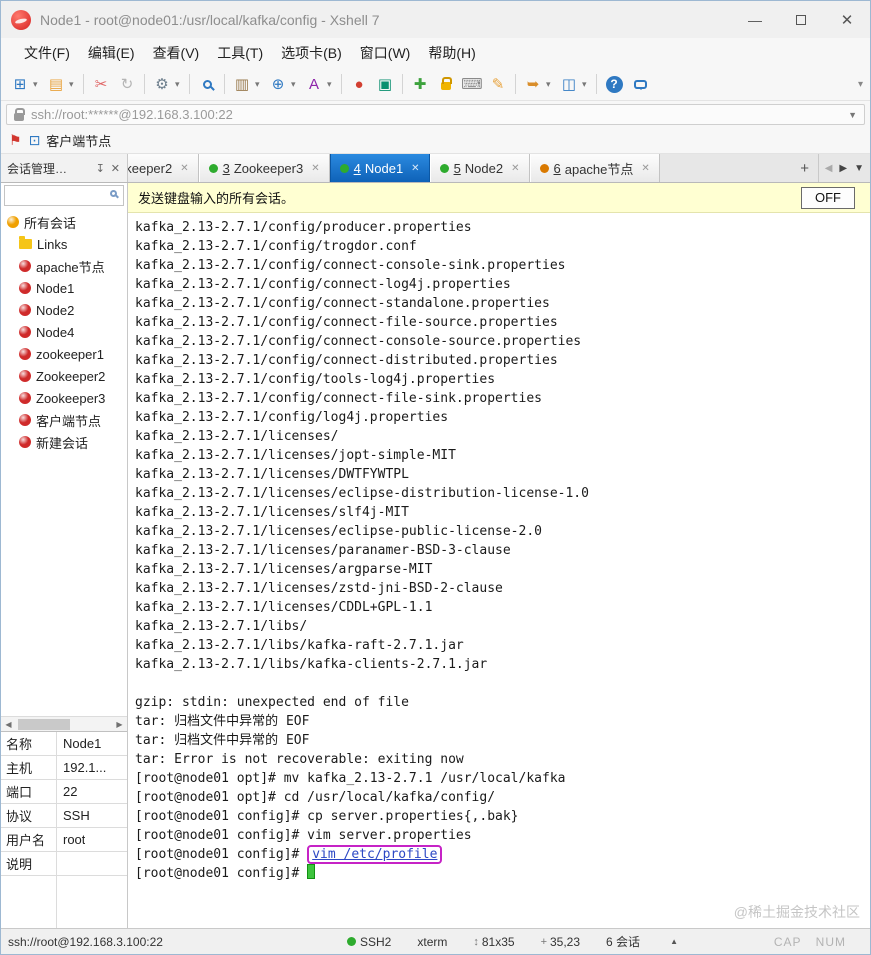  Describe the element at coordinates (71, 398) in the screenshot. I see `session-tree-label: Zookeeper3` at that location.